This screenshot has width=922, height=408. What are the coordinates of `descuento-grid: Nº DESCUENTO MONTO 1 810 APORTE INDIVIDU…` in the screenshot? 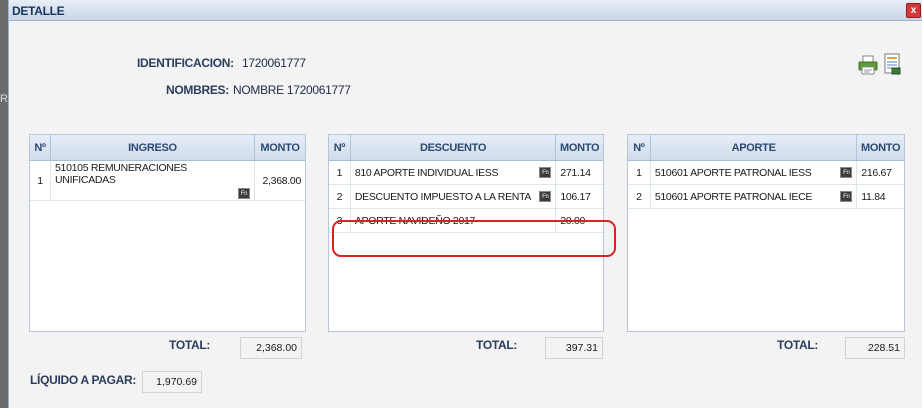 It's located at (466, 233).